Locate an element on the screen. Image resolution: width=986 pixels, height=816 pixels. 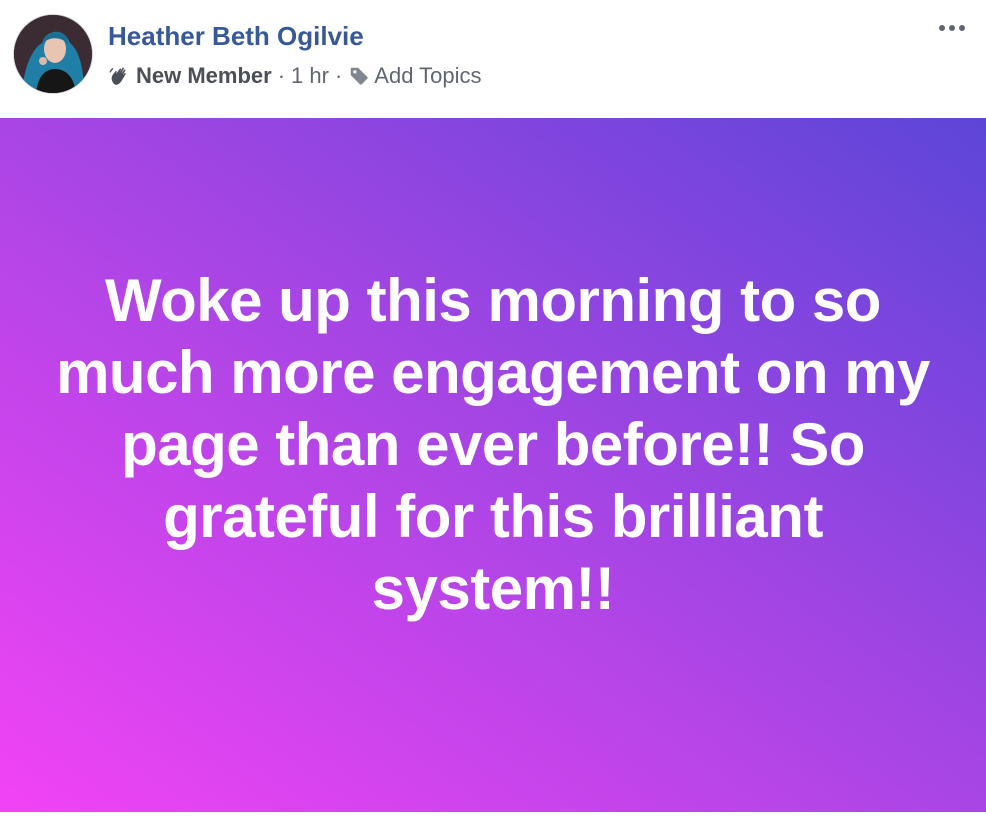
add-topics-link: Add Topics is located at coordinates (427, 76).